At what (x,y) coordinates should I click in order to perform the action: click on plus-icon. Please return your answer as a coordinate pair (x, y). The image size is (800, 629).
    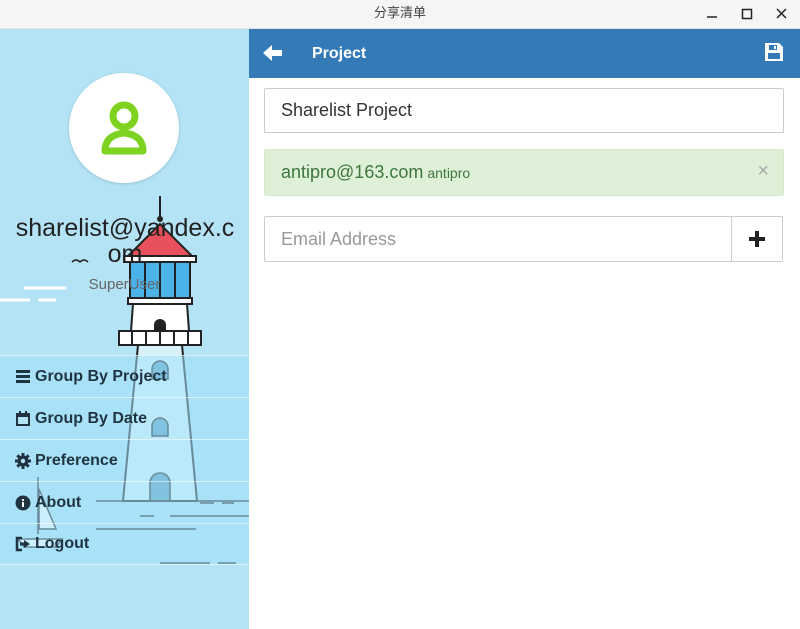
    Looking at the image, I should click on (757, 239).